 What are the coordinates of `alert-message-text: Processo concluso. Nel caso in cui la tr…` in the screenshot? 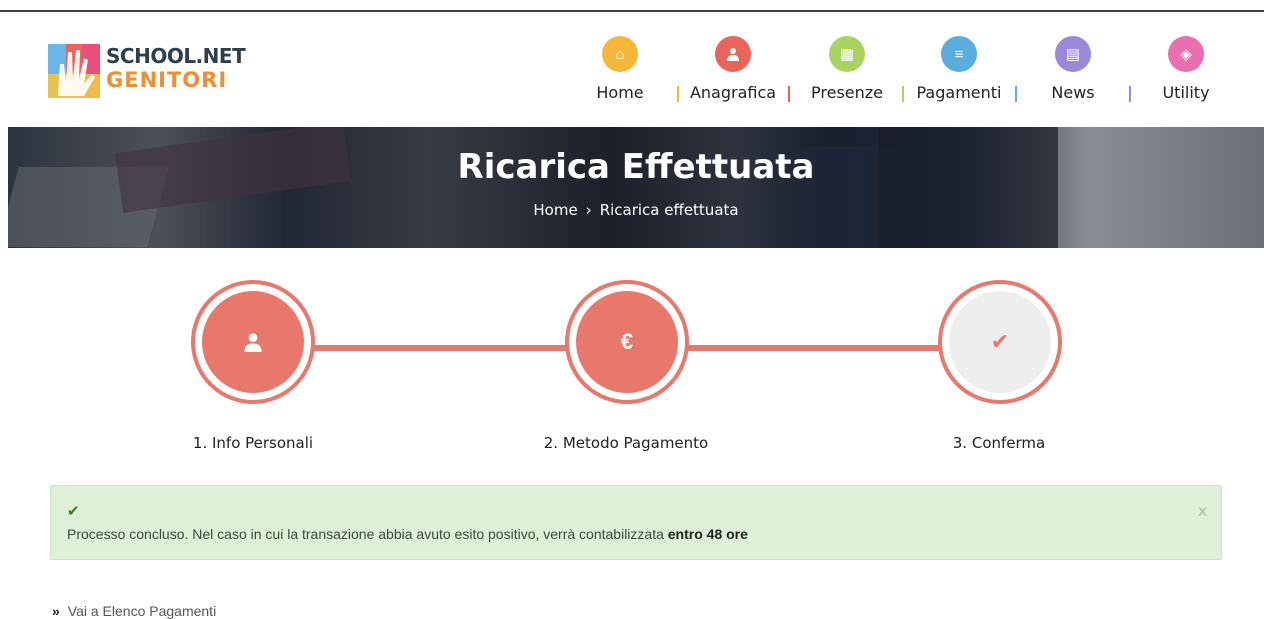 It's located at (367, 534).